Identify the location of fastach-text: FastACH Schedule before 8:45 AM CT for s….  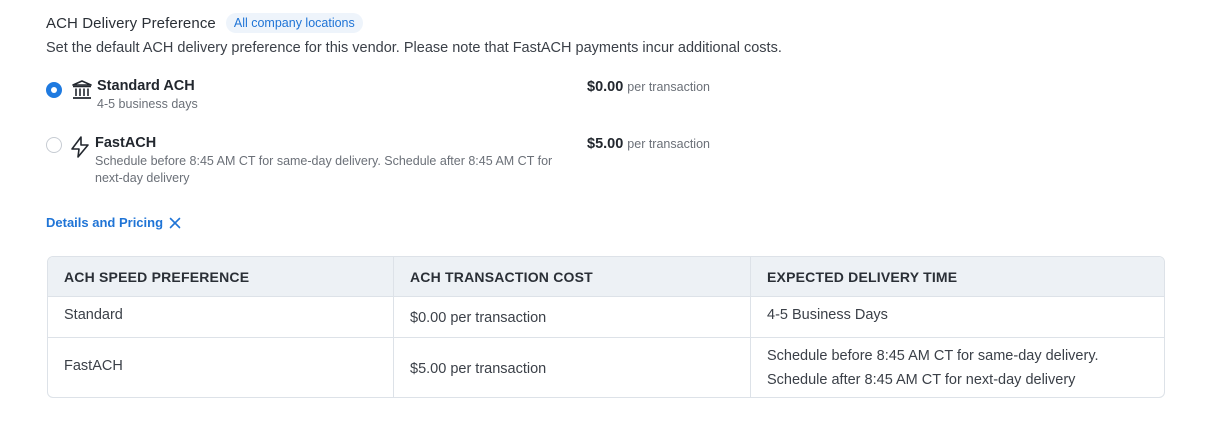
(335, 161).